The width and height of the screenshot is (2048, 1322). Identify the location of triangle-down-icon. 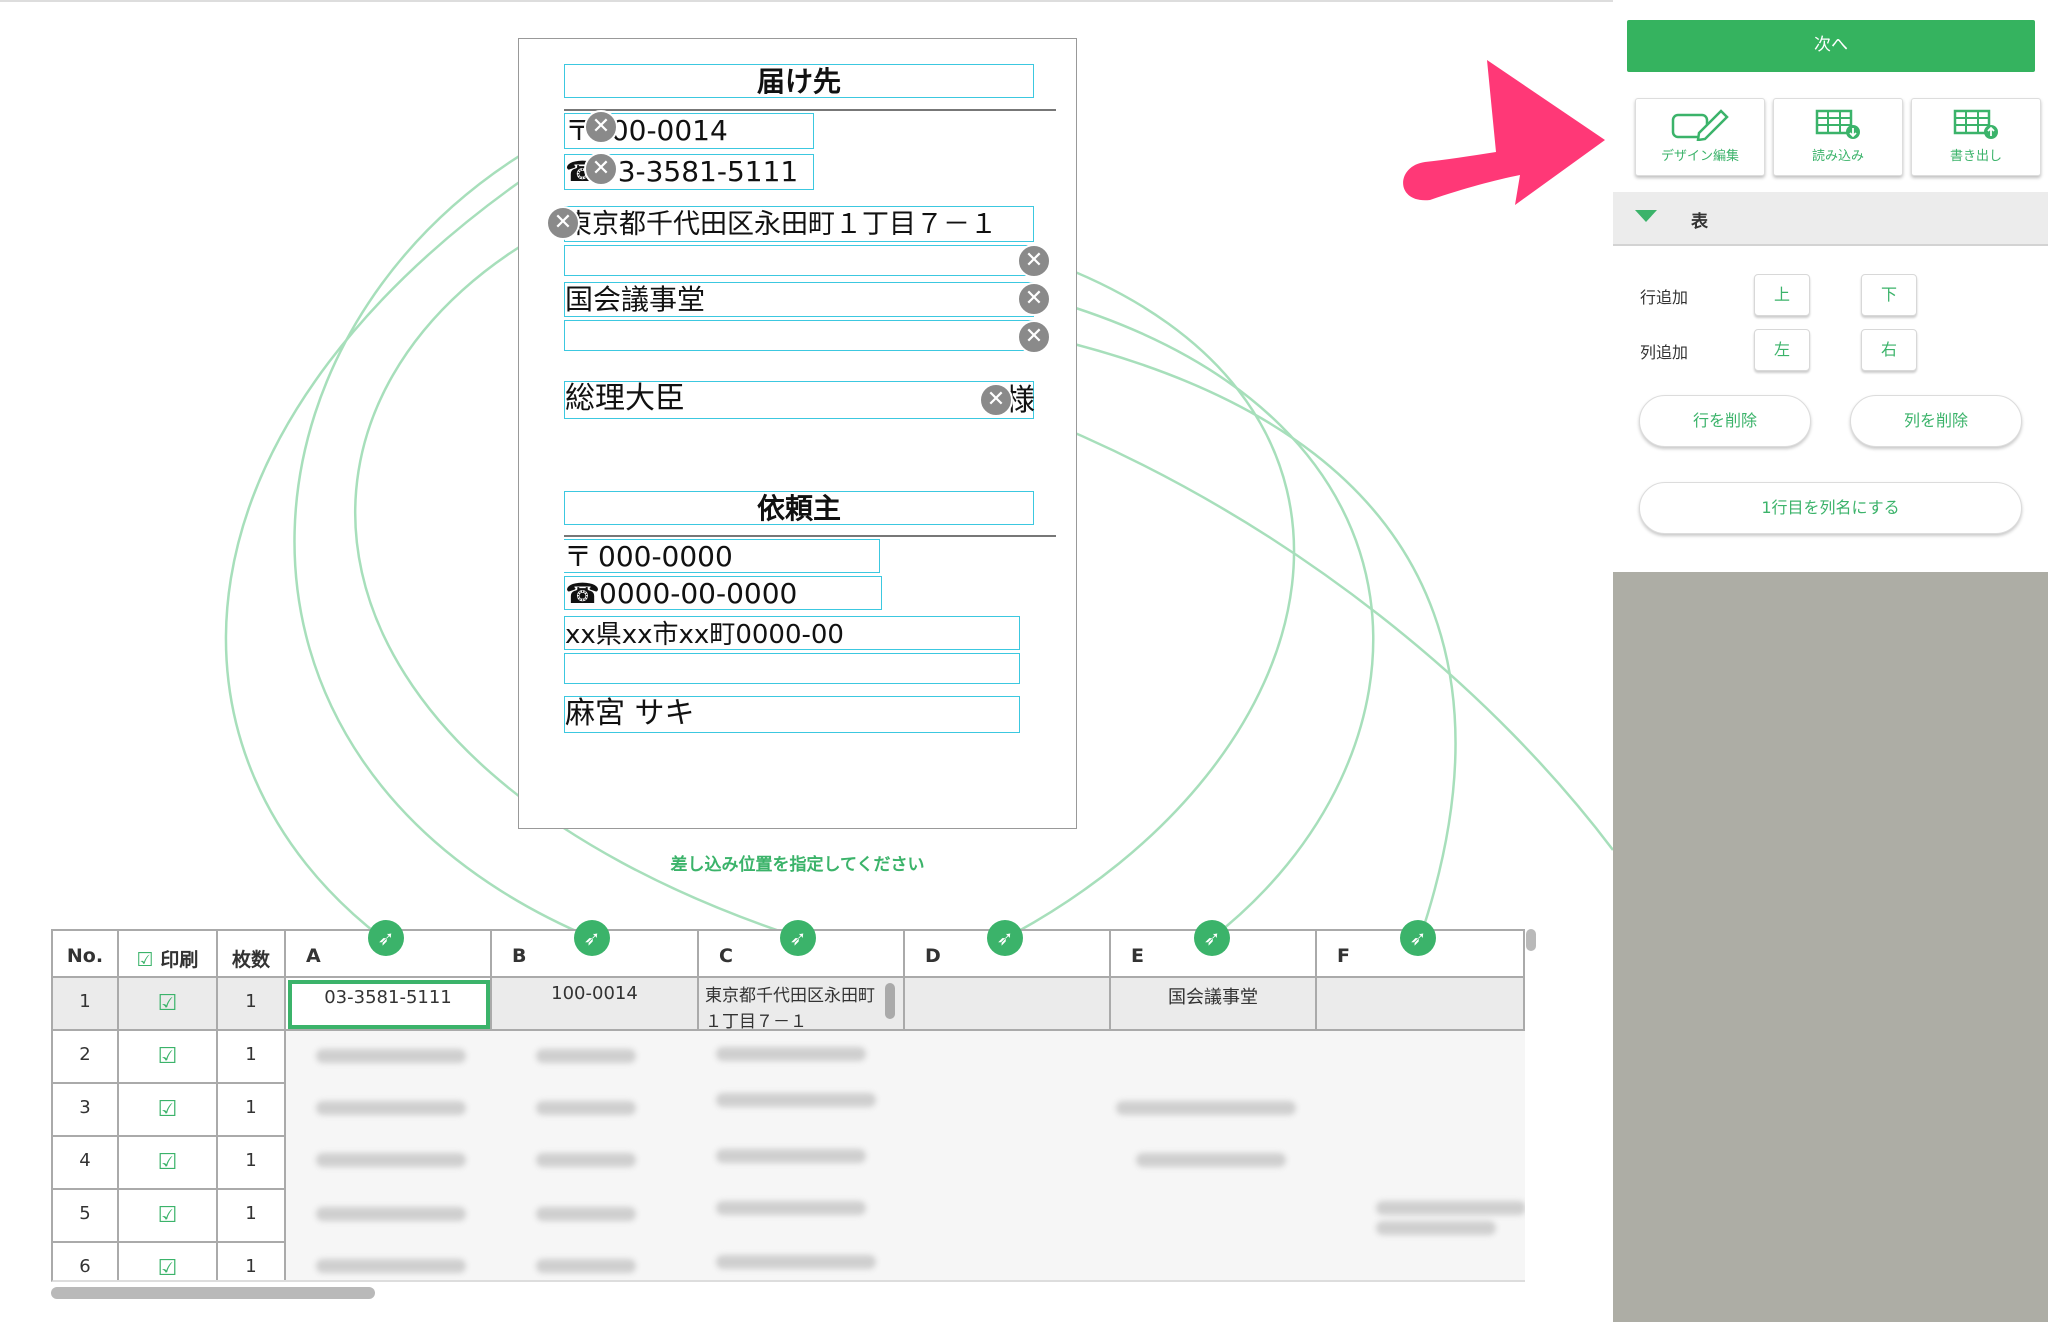
(1646, 216).